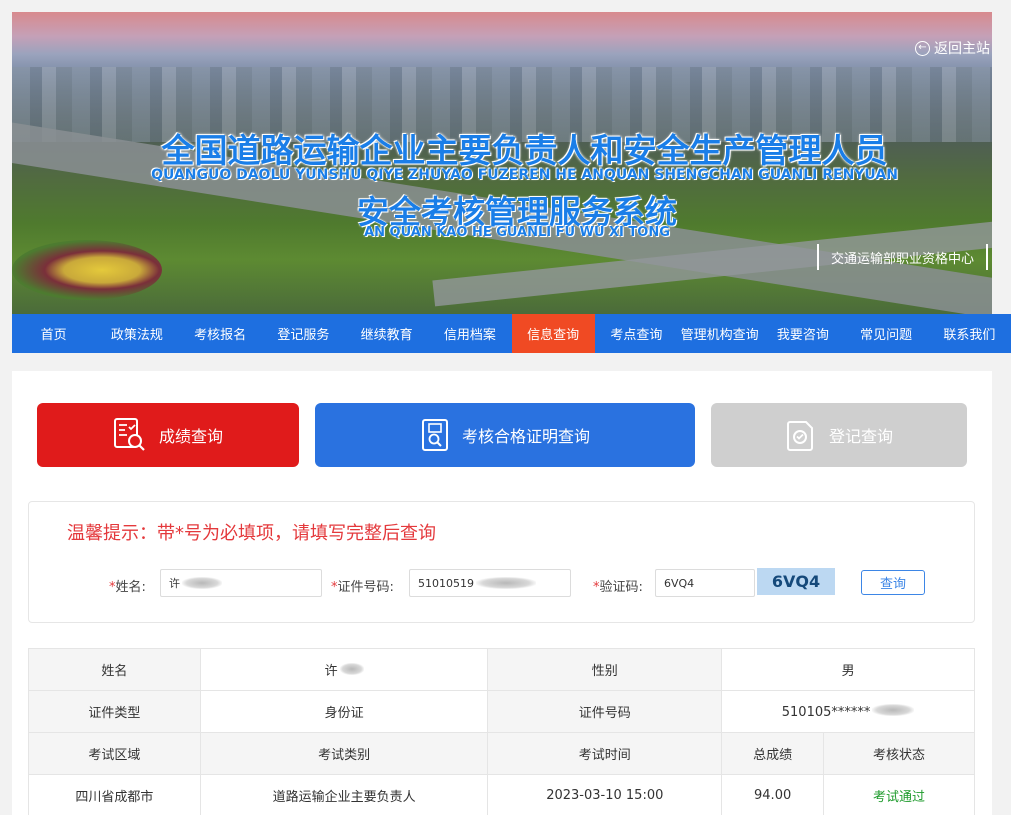  I want to click on column-header: 考试类别, so click(344, 753).